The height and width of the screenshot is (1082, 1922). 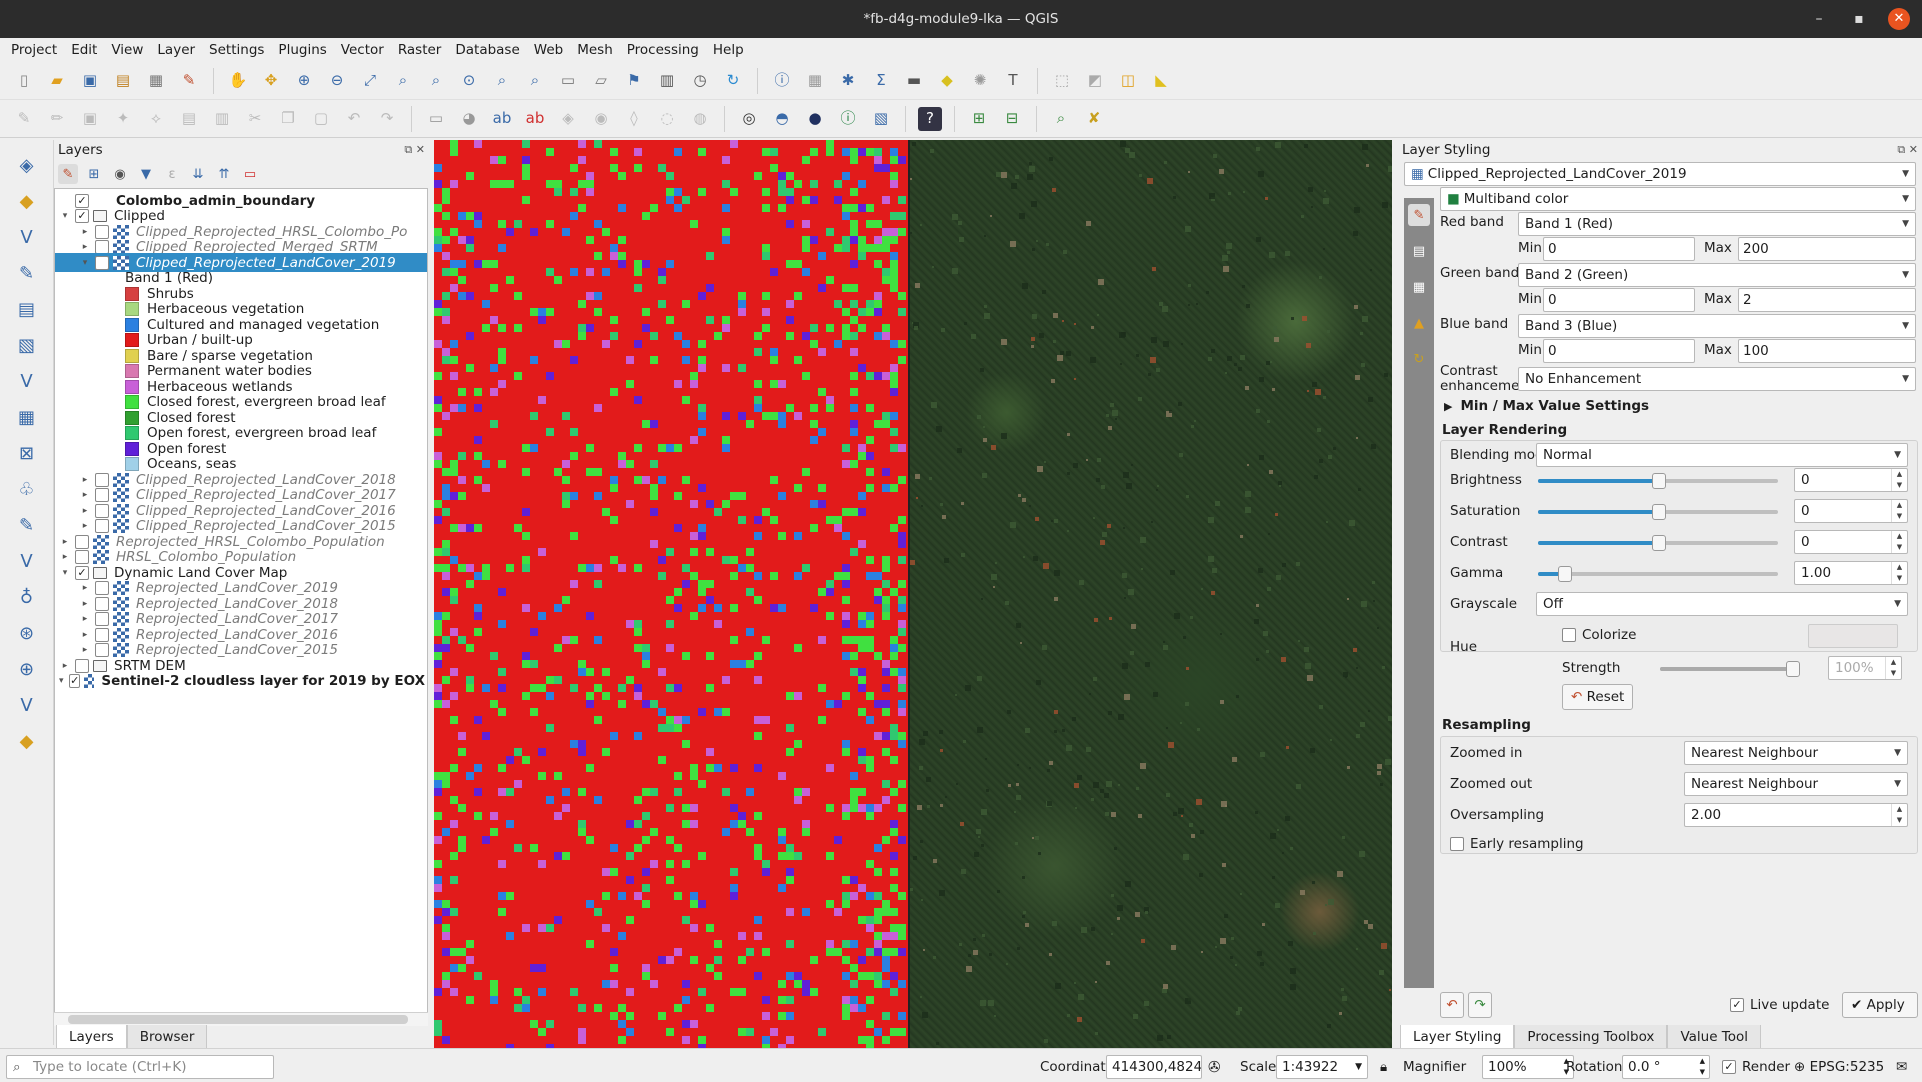 I want to click on crs-button: ⊕ EPSG:5235, so click(x=1839, y=1067).